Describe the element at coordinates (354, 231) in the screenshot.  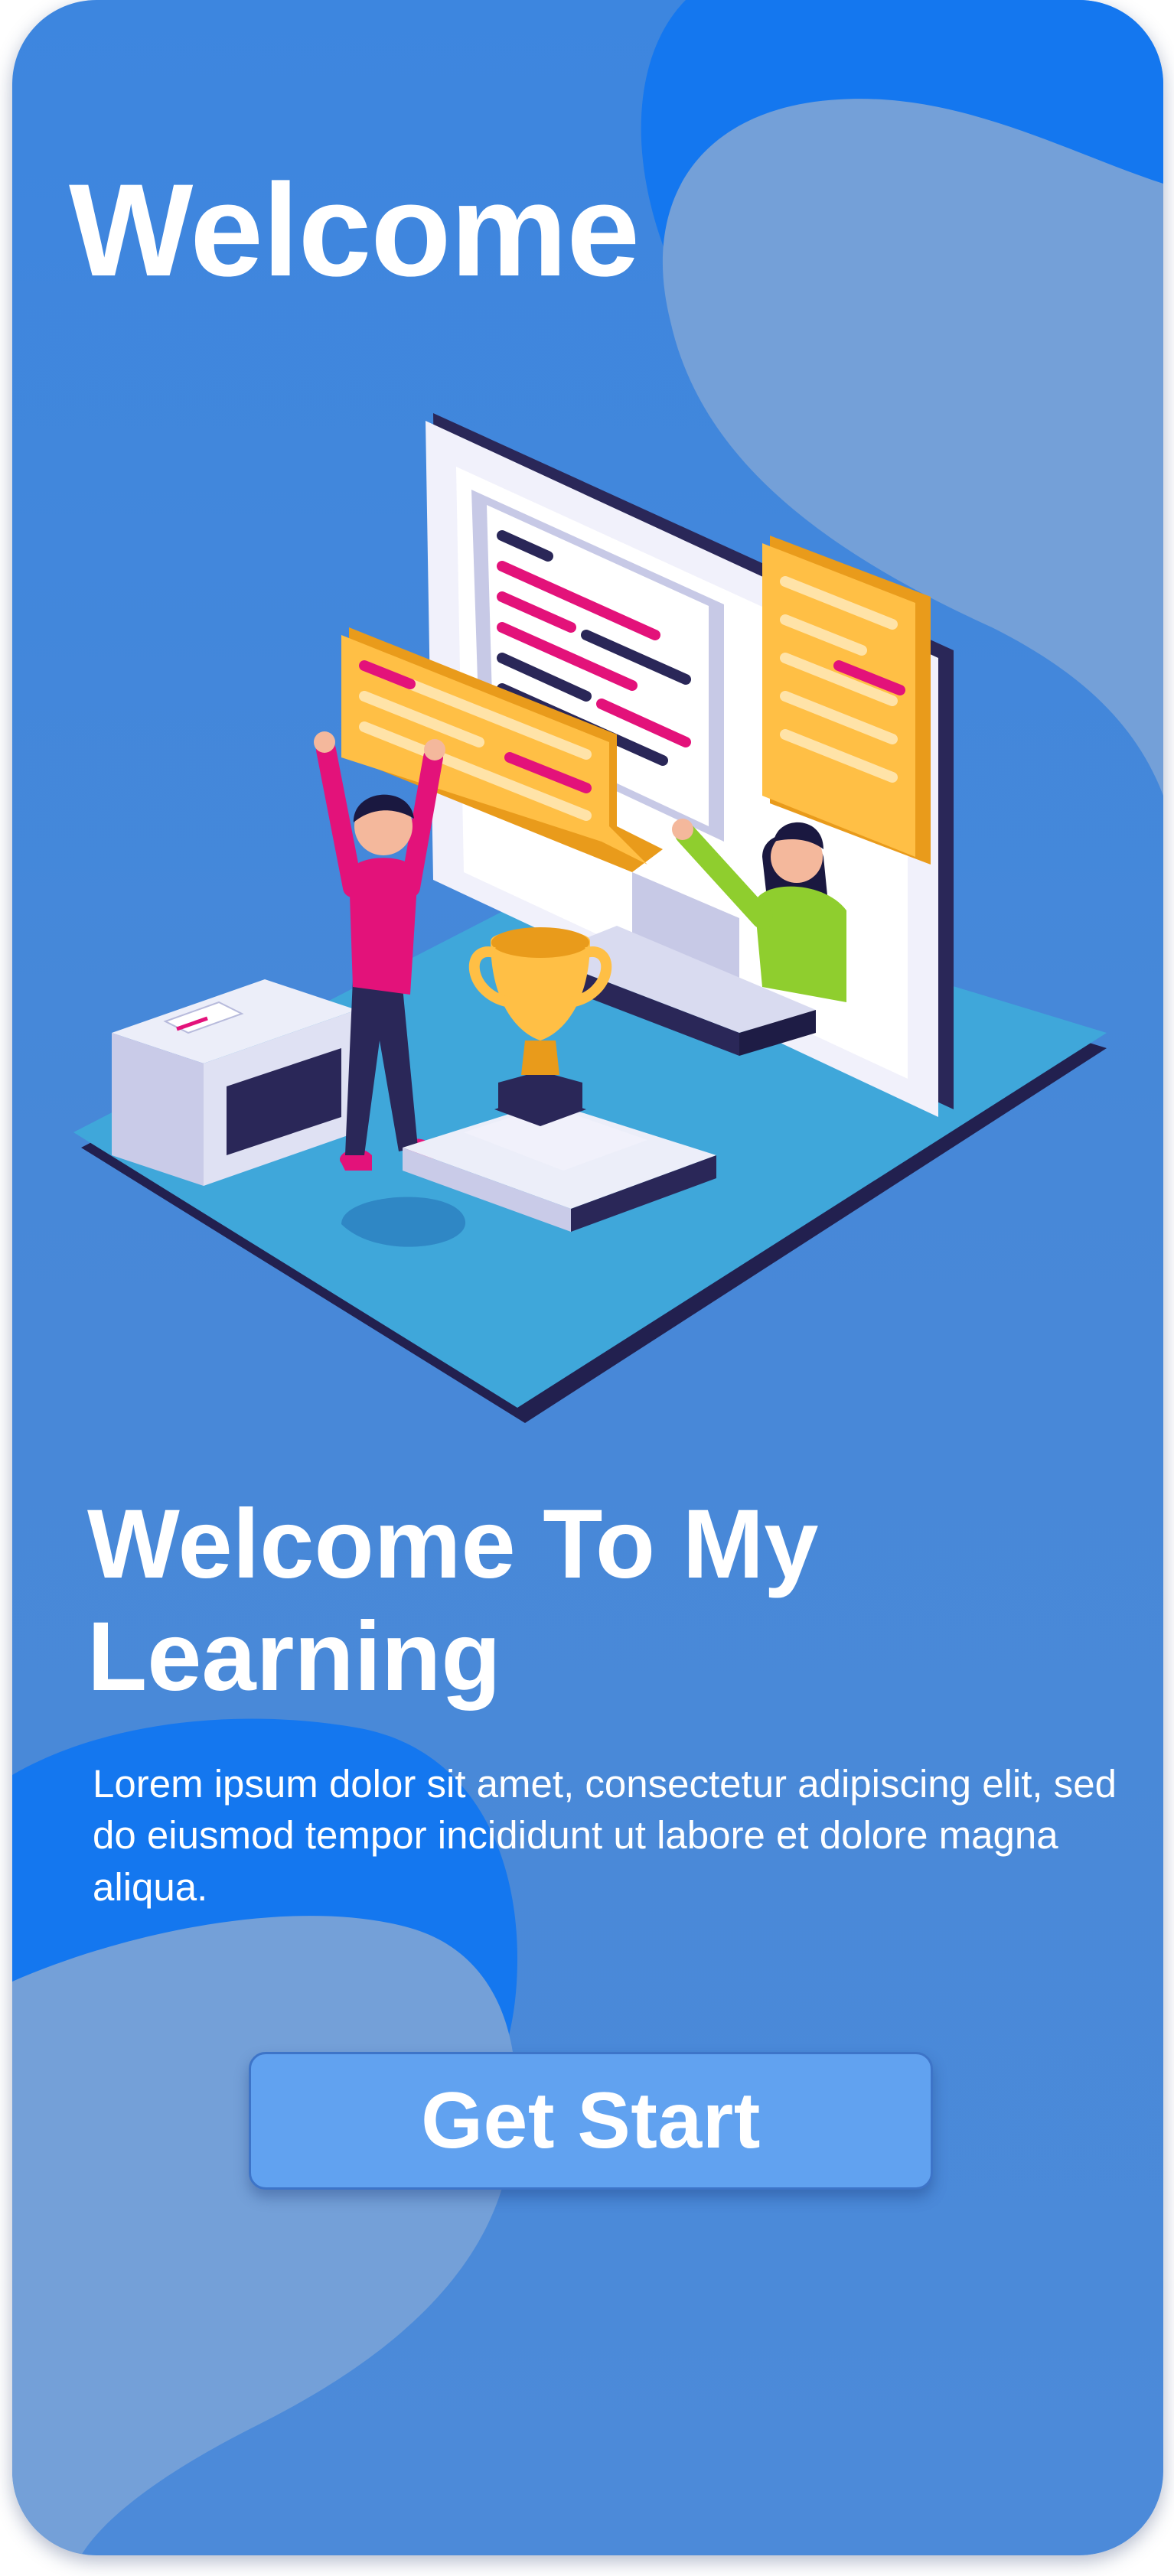
I see `welcome-heading: Welcome` at that location.